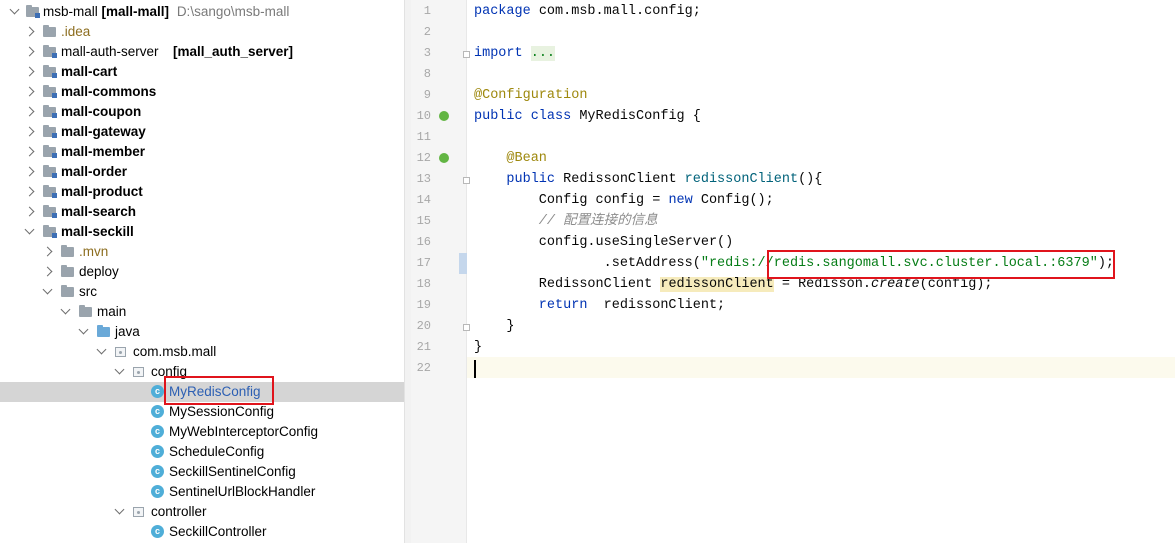  Describe the element at coordinates (956, 284) in the screenshot. I see `code-token: (config);` at that location.